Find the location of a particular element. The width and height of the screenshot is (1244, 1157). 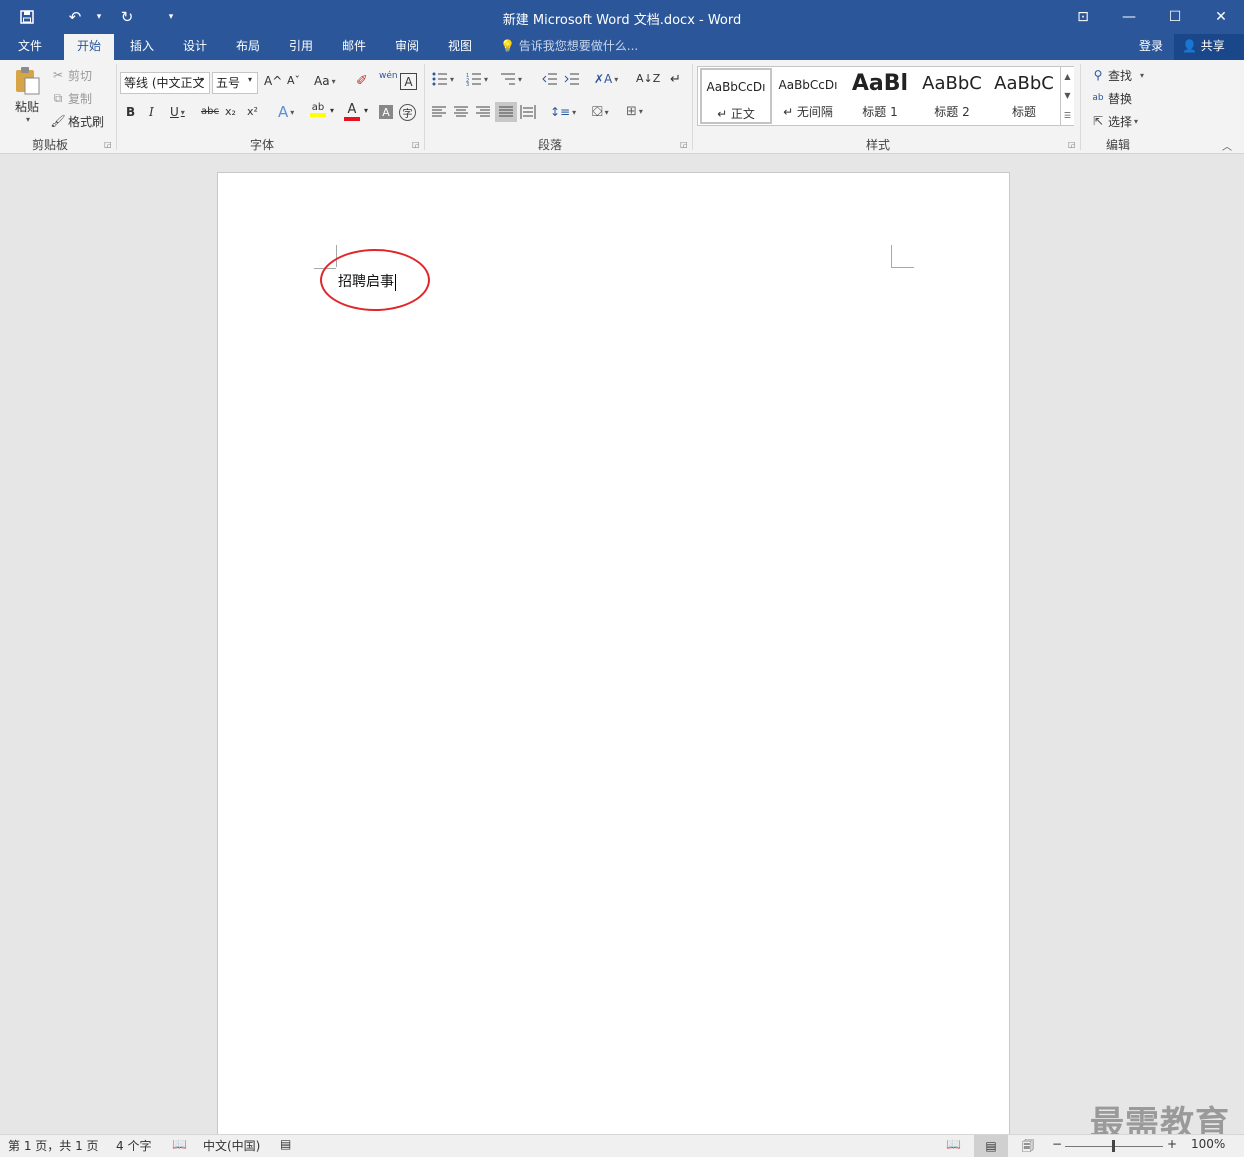

multilevel-list-button: ▾ is located at coordinates (511, 79).